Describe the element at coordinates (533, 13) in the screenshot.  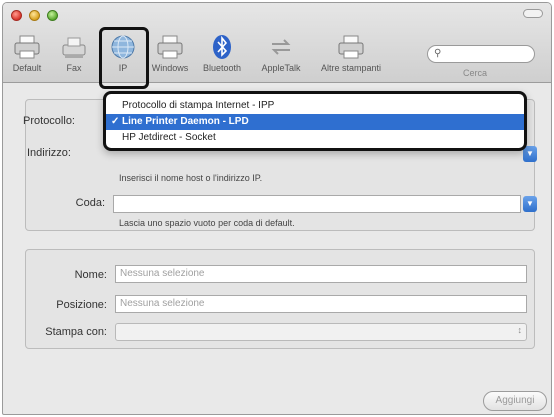
I see `toolbar-toggle-button` at that location.